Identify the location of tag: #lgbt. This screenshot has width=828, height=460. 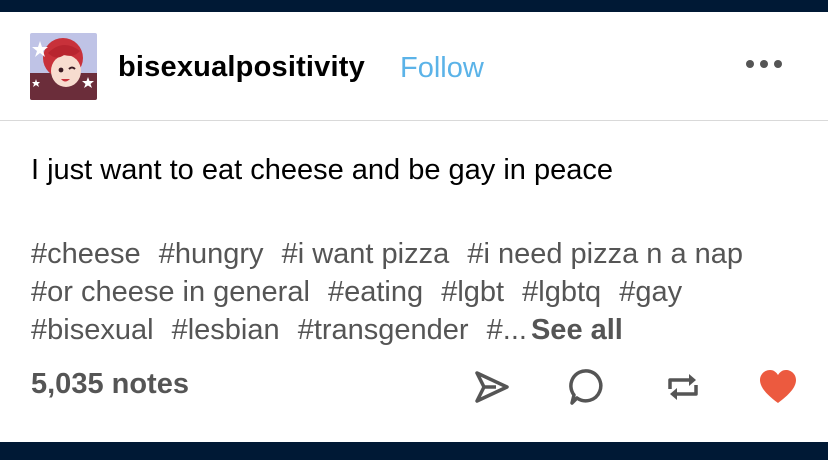
(472, 292).